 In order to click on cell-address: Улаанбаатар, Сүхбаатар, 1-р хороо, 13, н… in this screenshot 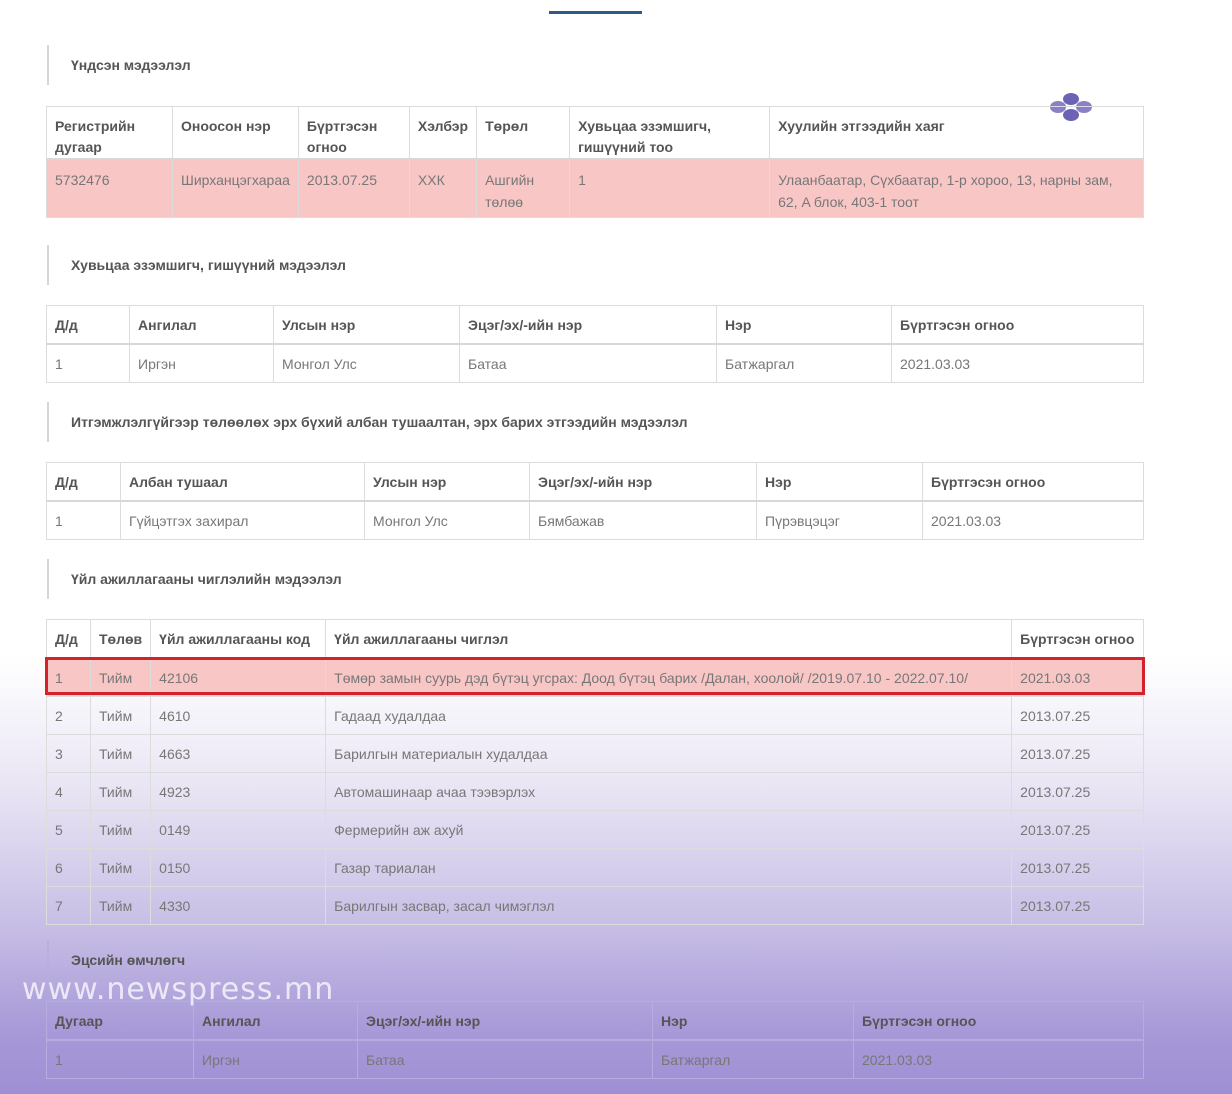, I will do `click(956, 188)`.